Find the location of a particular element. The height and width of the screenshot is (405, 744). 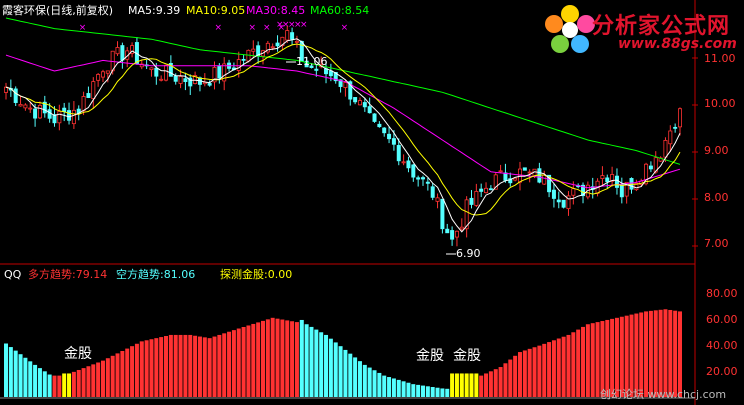

ma60-label: MA60:8.54 is located at coordinates (340, 10).